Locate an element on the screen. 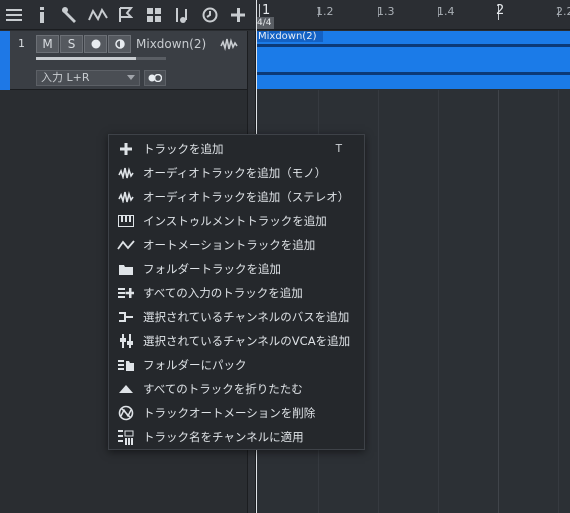 The image size is (570, 513). wrench-icon is located at coordinates (70, 15).